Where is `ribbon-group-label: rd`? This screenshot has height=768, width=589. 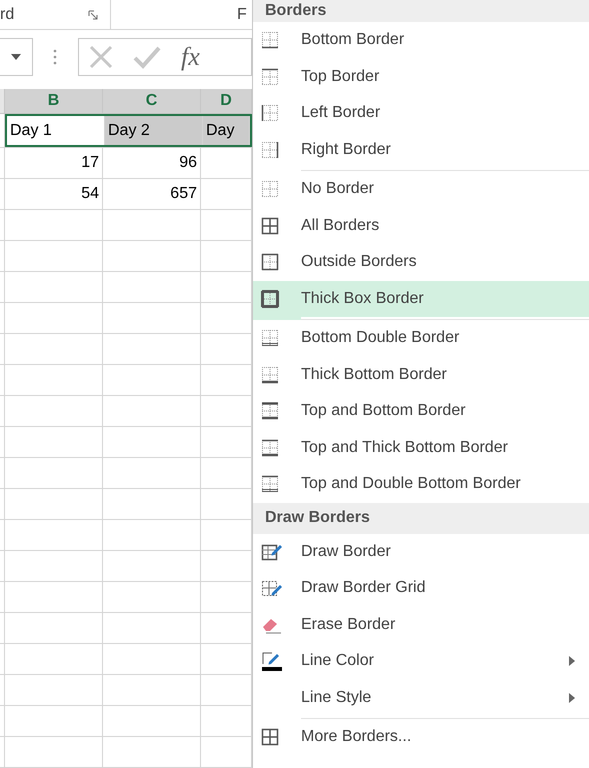 ribbon-group-label: rd is located at coordinates (8, 14).